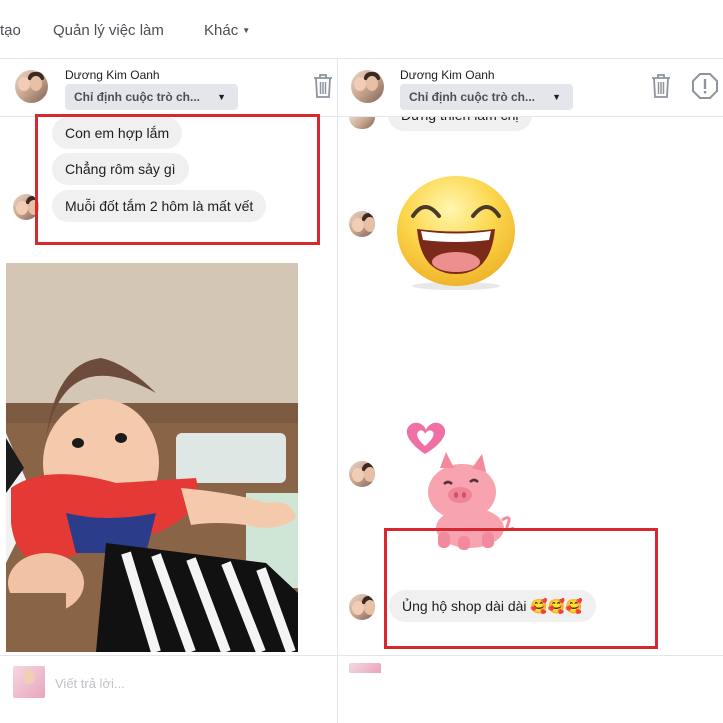 This screenshot has height=723, width=723. Describe the element at coordinates (361, 655) in the screenshot. I see `composer-divider` at that location.